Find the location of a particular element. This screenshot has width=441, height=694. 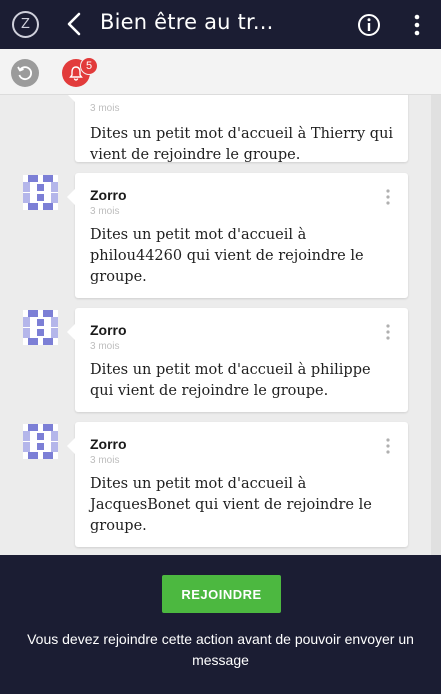

refresh-icon is located at coordinates (24, 73).